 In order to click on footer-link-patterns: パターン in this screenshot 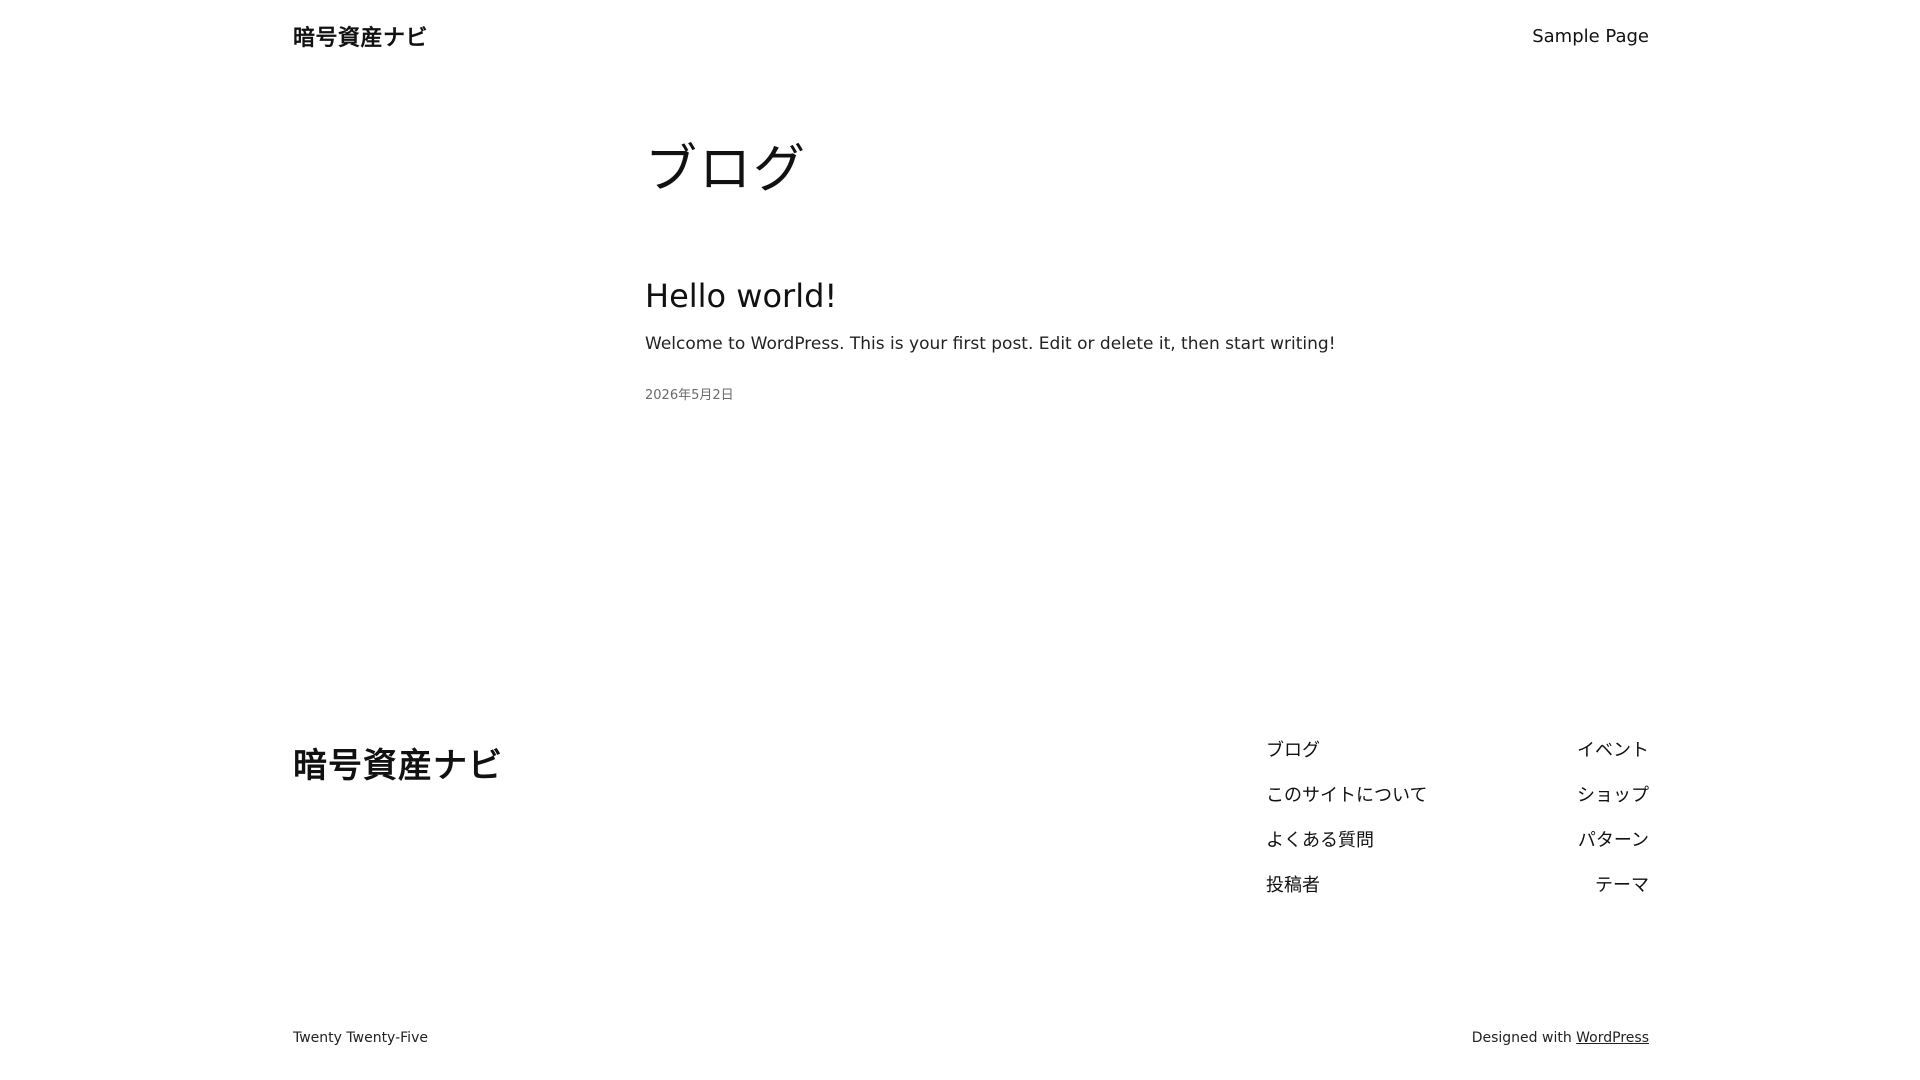, I will do `click(1613, 840)`.